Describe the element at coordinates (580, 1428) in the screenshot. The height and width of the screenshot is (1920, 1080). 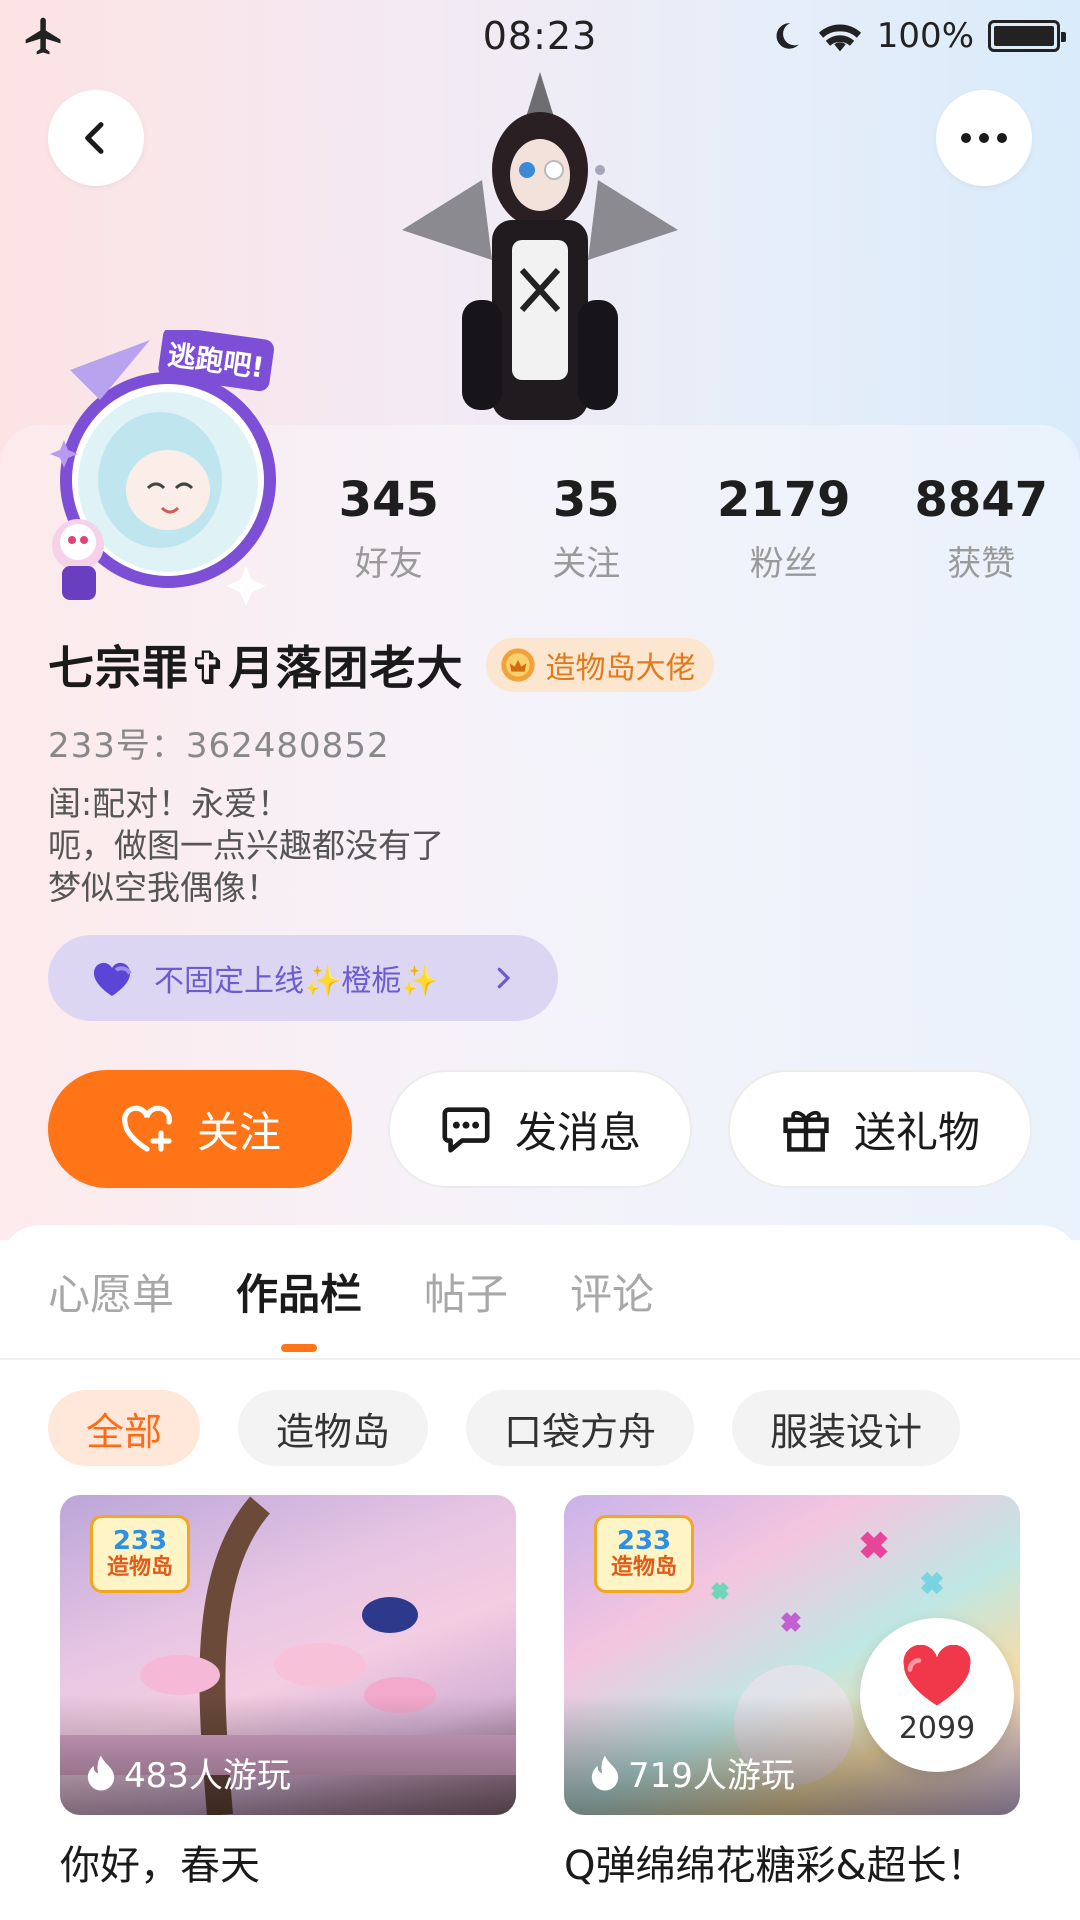
I see `filter-pocket-ark: 口袋方舟` at that location.